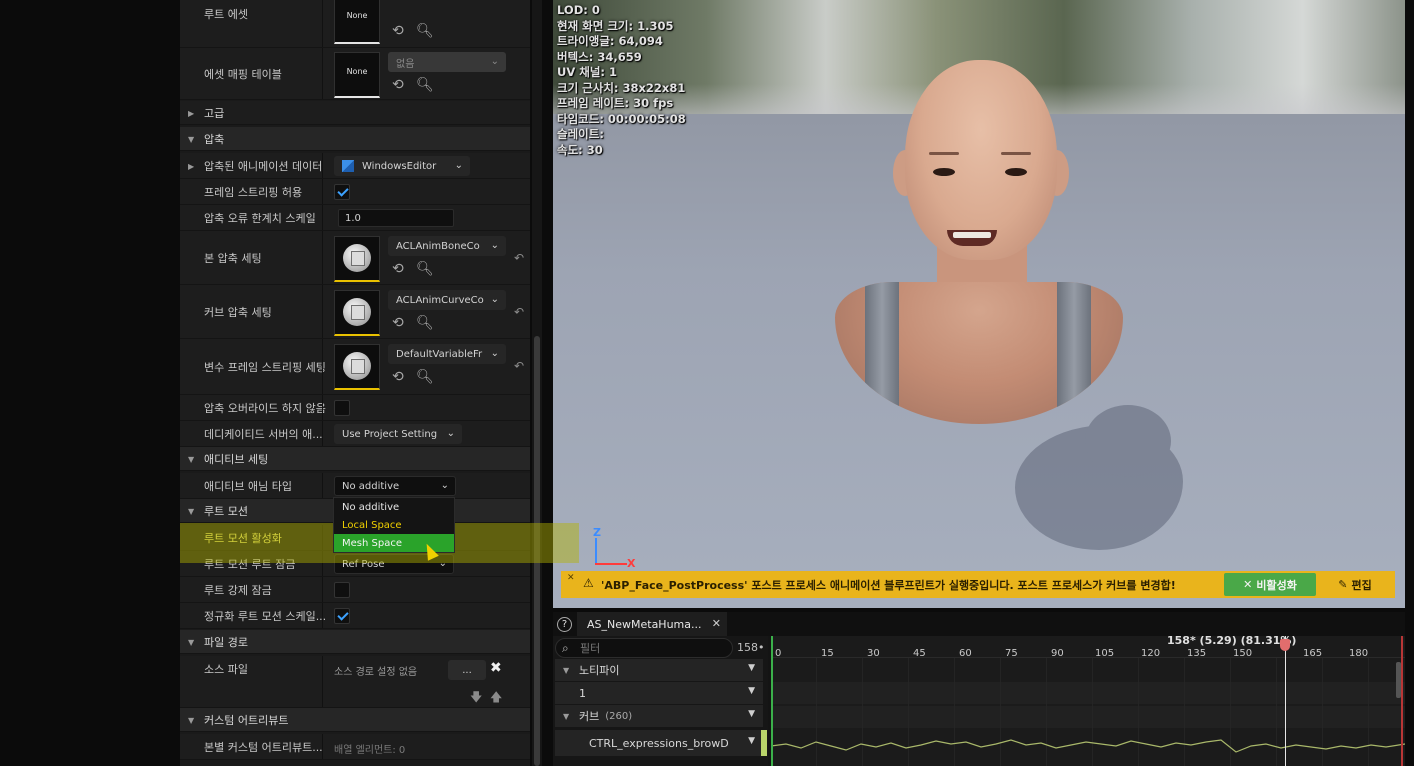  Describe the element at coordinates (644, 648) in the screenshot. I see `track-filter-input: ⌕ 필터` at that location.